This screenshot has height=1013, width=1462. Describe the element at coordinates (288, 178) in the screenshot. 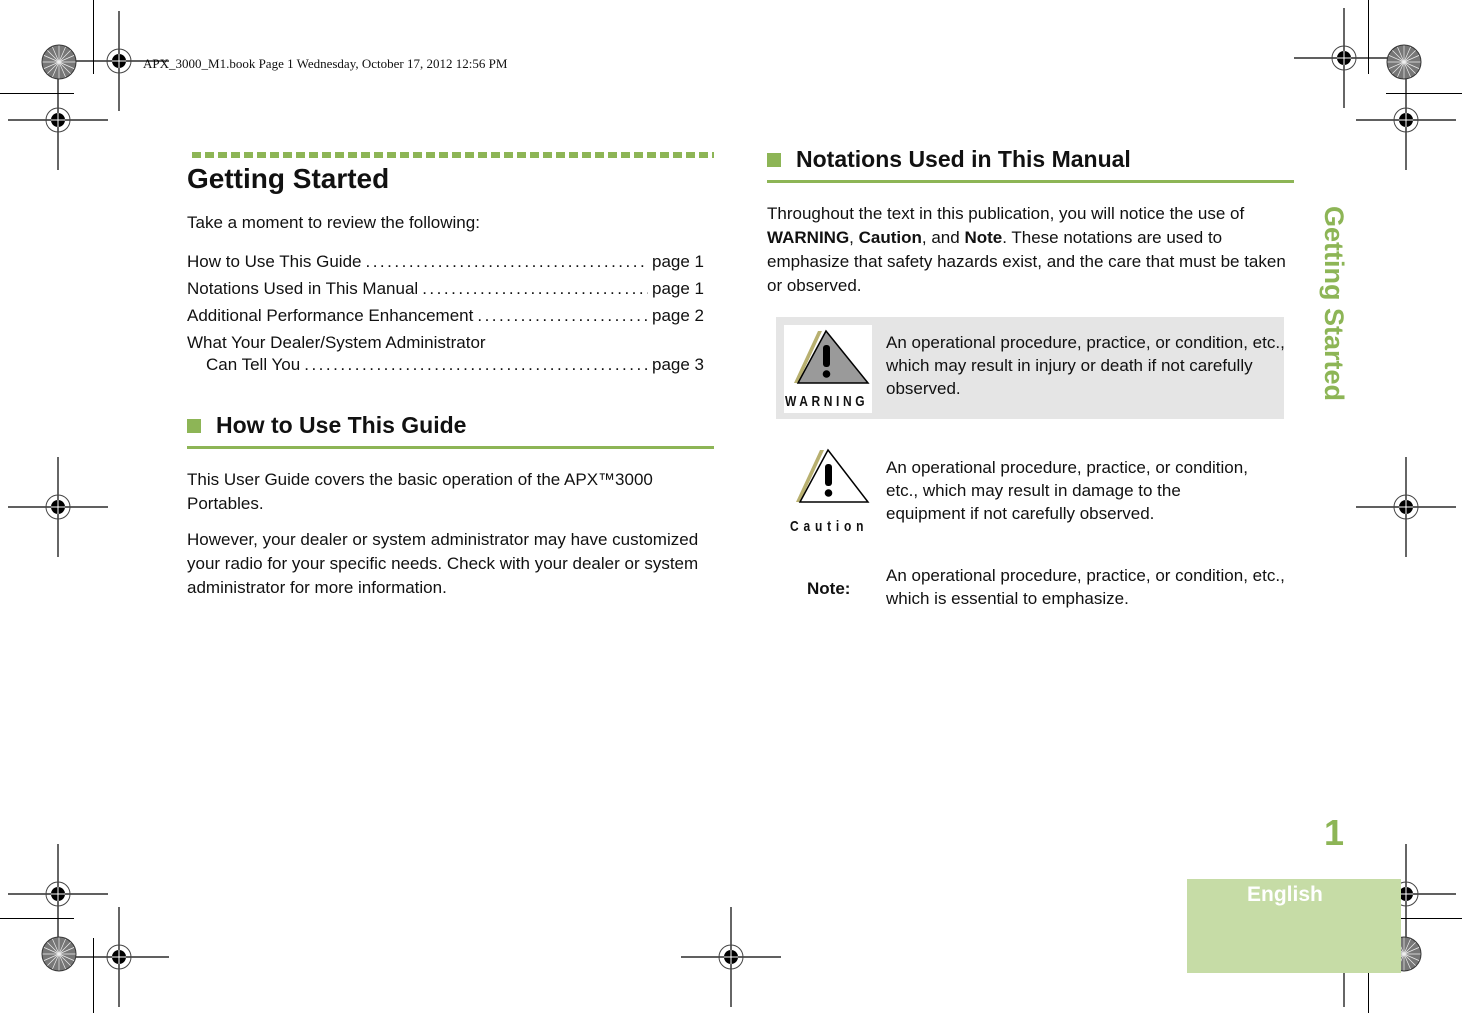

I see `chapter-title: Getting Started` at that location.